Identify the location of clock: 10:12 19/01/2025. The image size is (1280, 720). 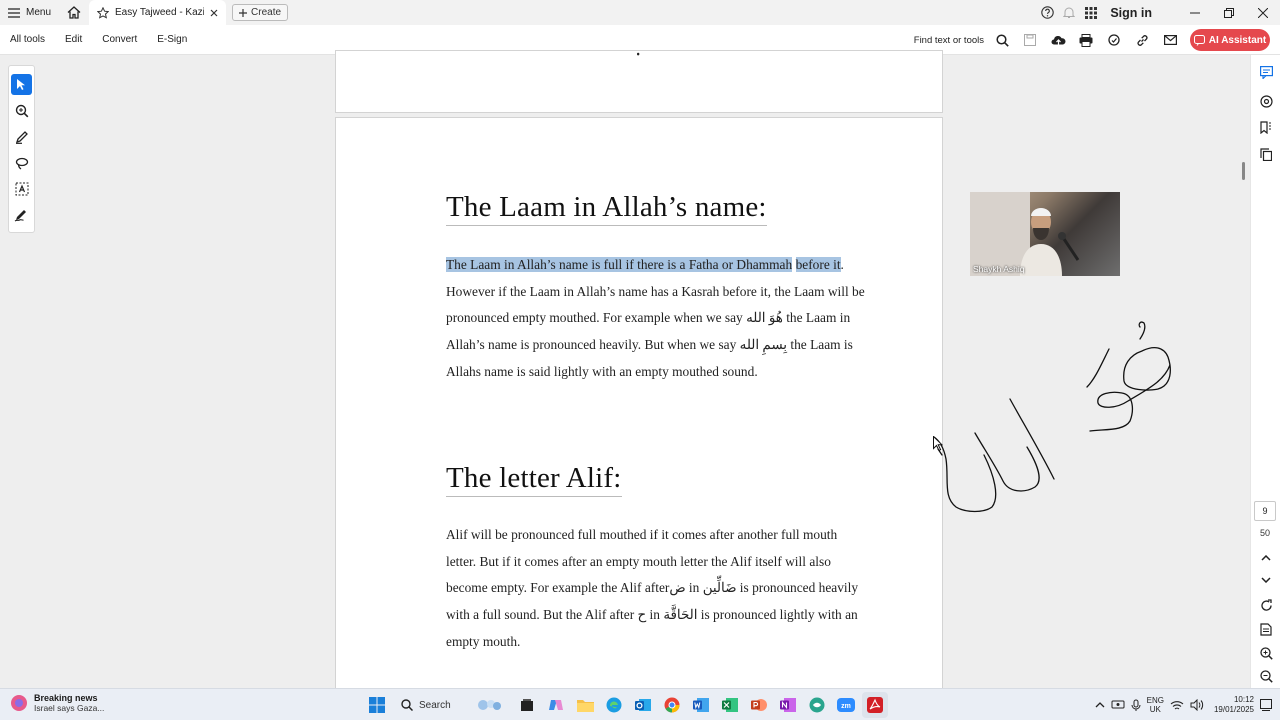
(1234, 705).